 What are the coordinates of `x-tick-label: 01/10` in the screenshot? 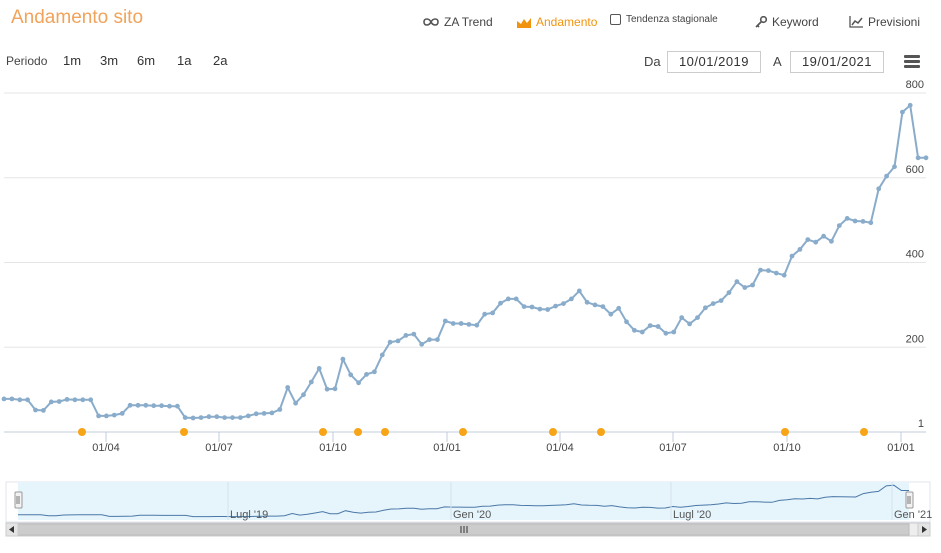 It's located at (787, 448).